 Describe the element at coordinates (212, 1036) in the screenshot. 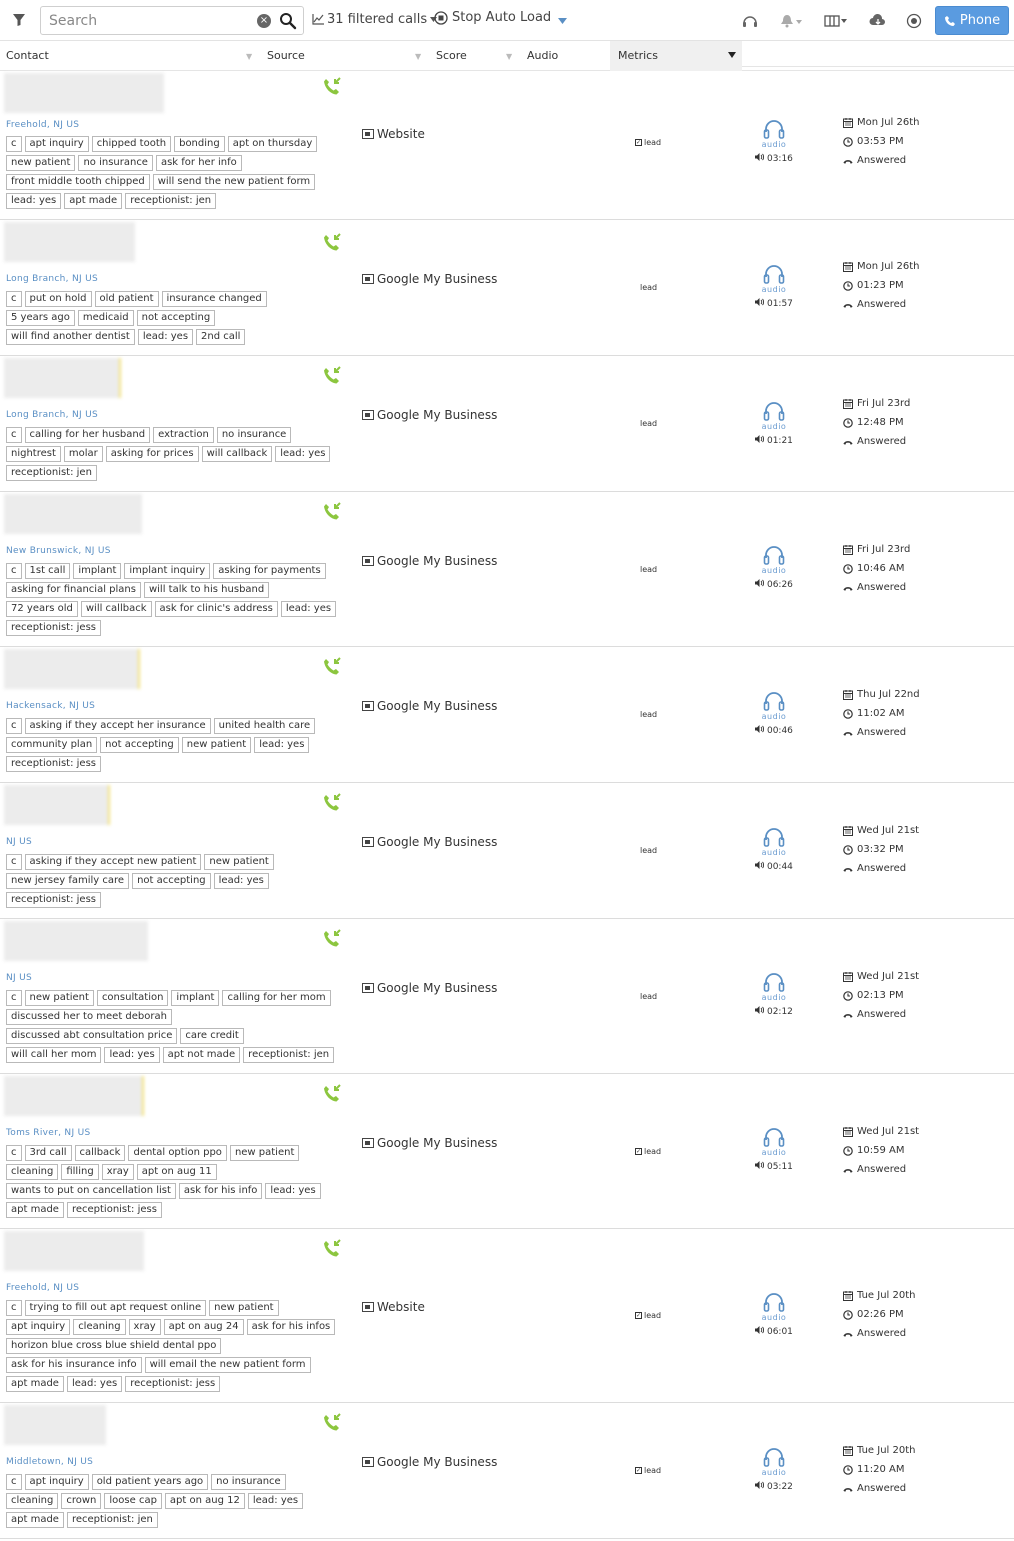

I see `tag: care credit` at that location.